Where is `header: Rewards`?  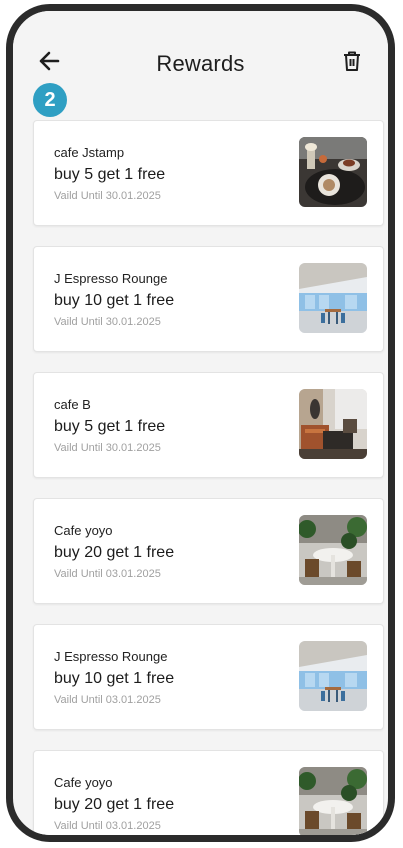
header: Rewards is located at coordinates (200, 55).